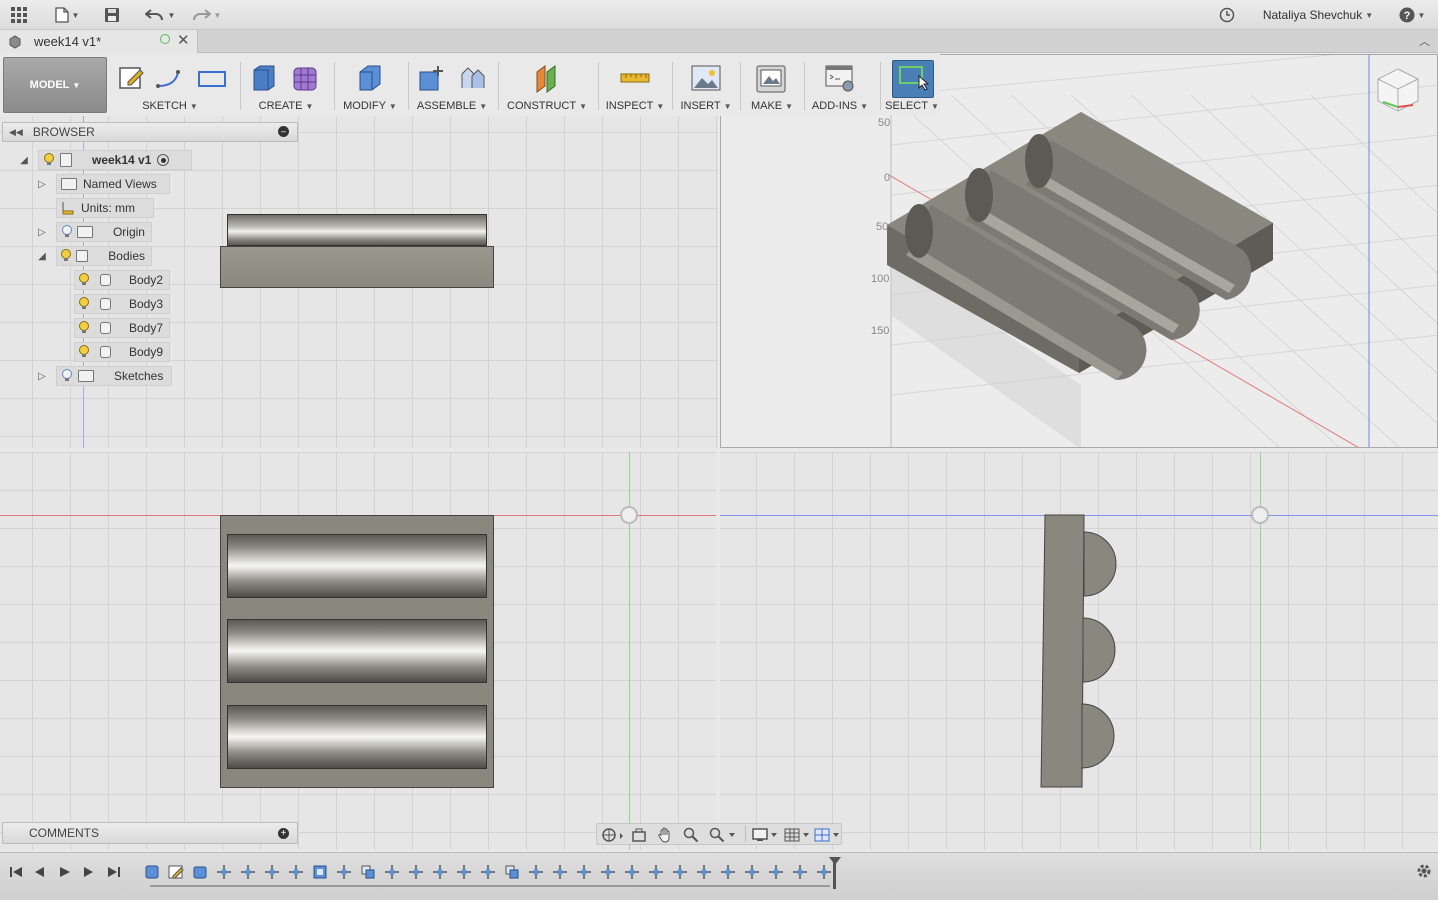 The width and height of the screenshot is (1438, 900). What do you see at coordinates (160, 15) in the screenshot?
I see `undo-button: ▼` at bounding box center [160, 15].